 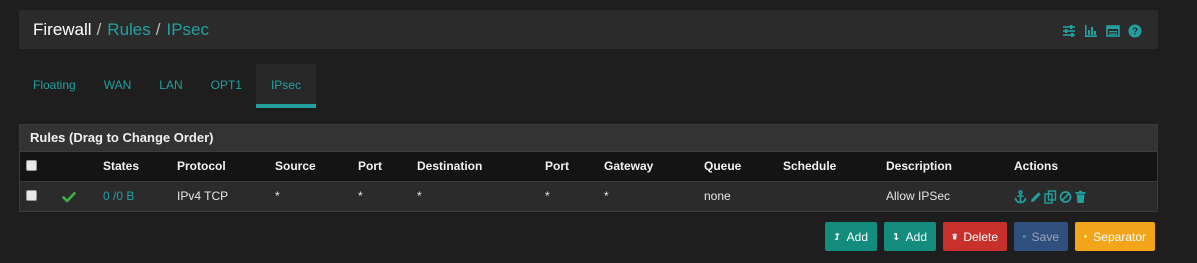 I want to click on tab-ipsec: IPsec, so click(x=285, y=86).